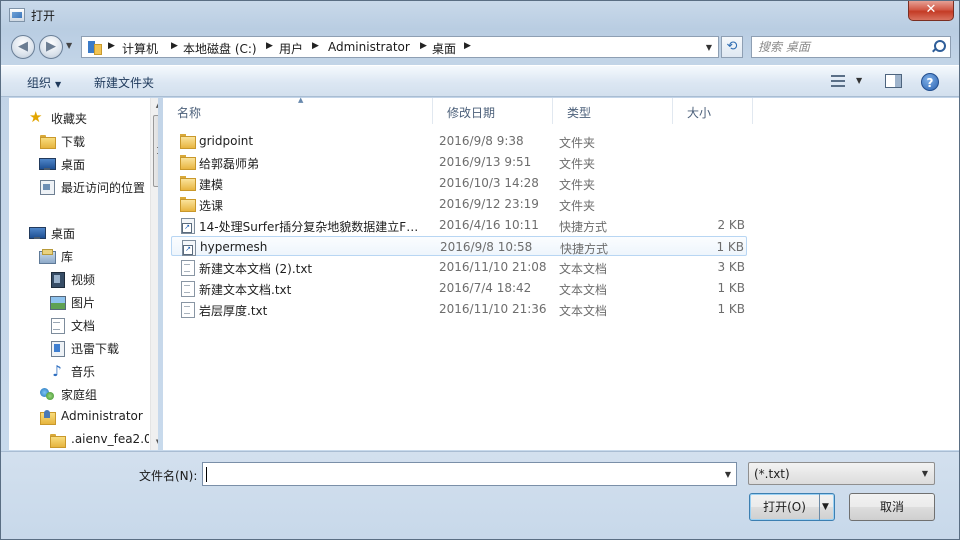 The width and height of the screenshot is (960, 540). I want to click on column-header-modified: 修改日期, so click(493, 111).